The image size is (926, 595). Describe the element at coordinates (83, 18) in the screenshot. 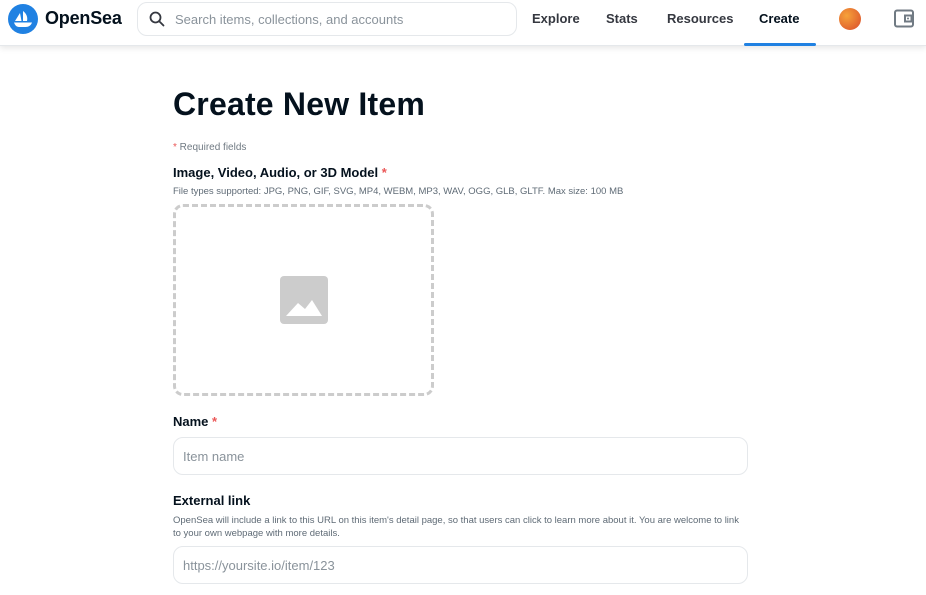

I see `brand-name: OpenSea` at that location.